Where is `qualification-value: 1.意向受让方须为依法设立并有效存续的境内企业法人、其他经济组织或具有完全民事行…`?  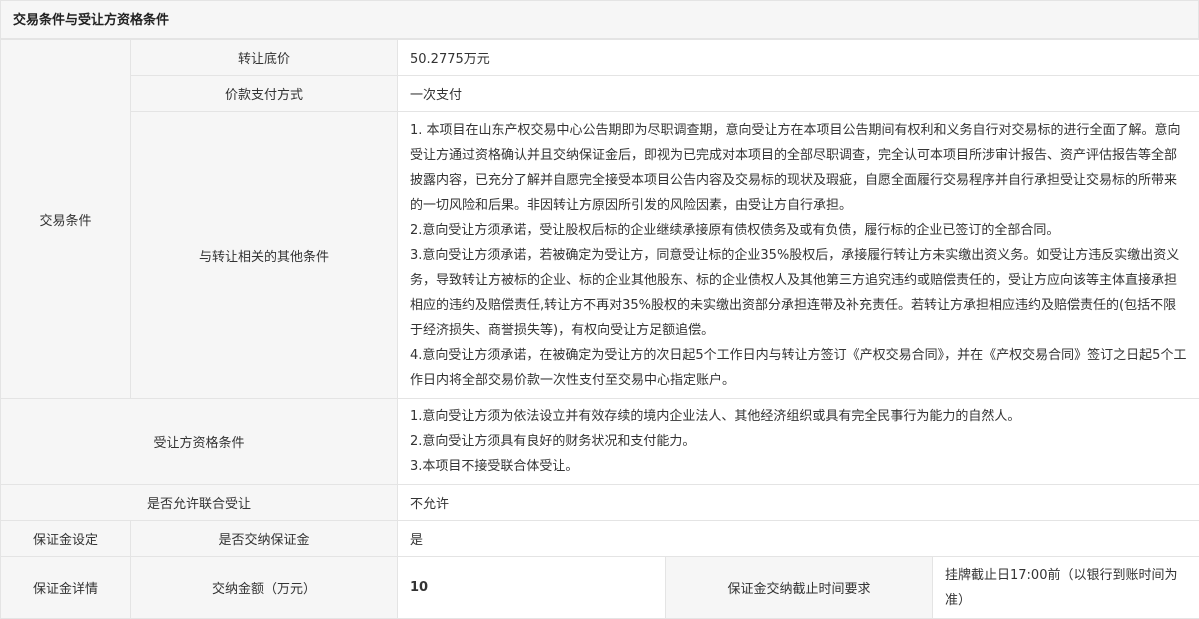 qualification-value: 1.意向受让方须为依法设立并有效存续的境内企业法人、其他经济组织或具有完全民事行… is located at coordinates (797, 441).